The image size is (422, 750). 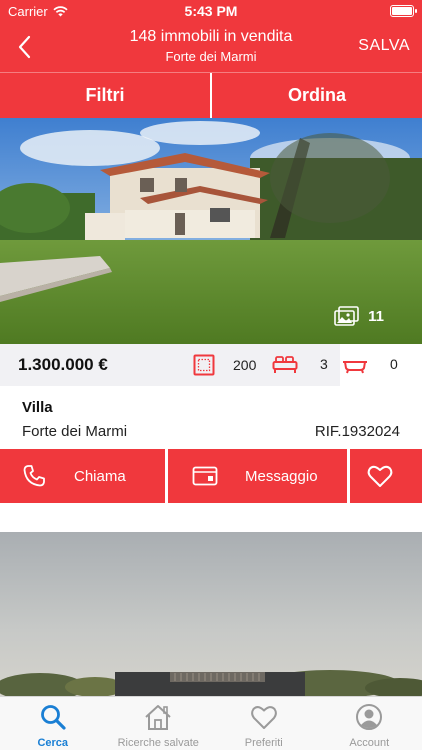 I want to click on message-card-icon, so click(x=205, y=476).